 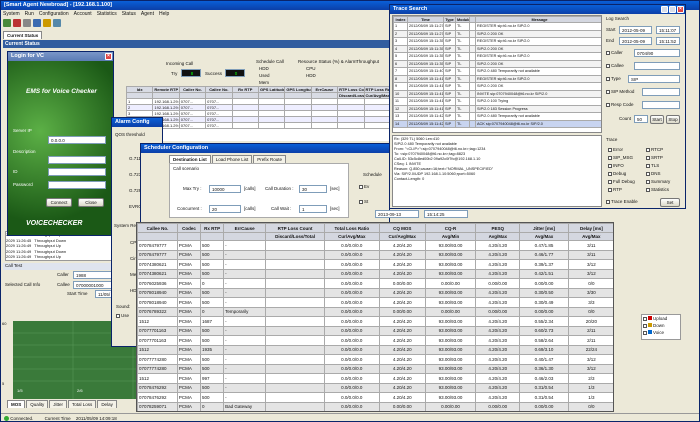 I want to click on menu-run: Run, so click(x=29, y=14).